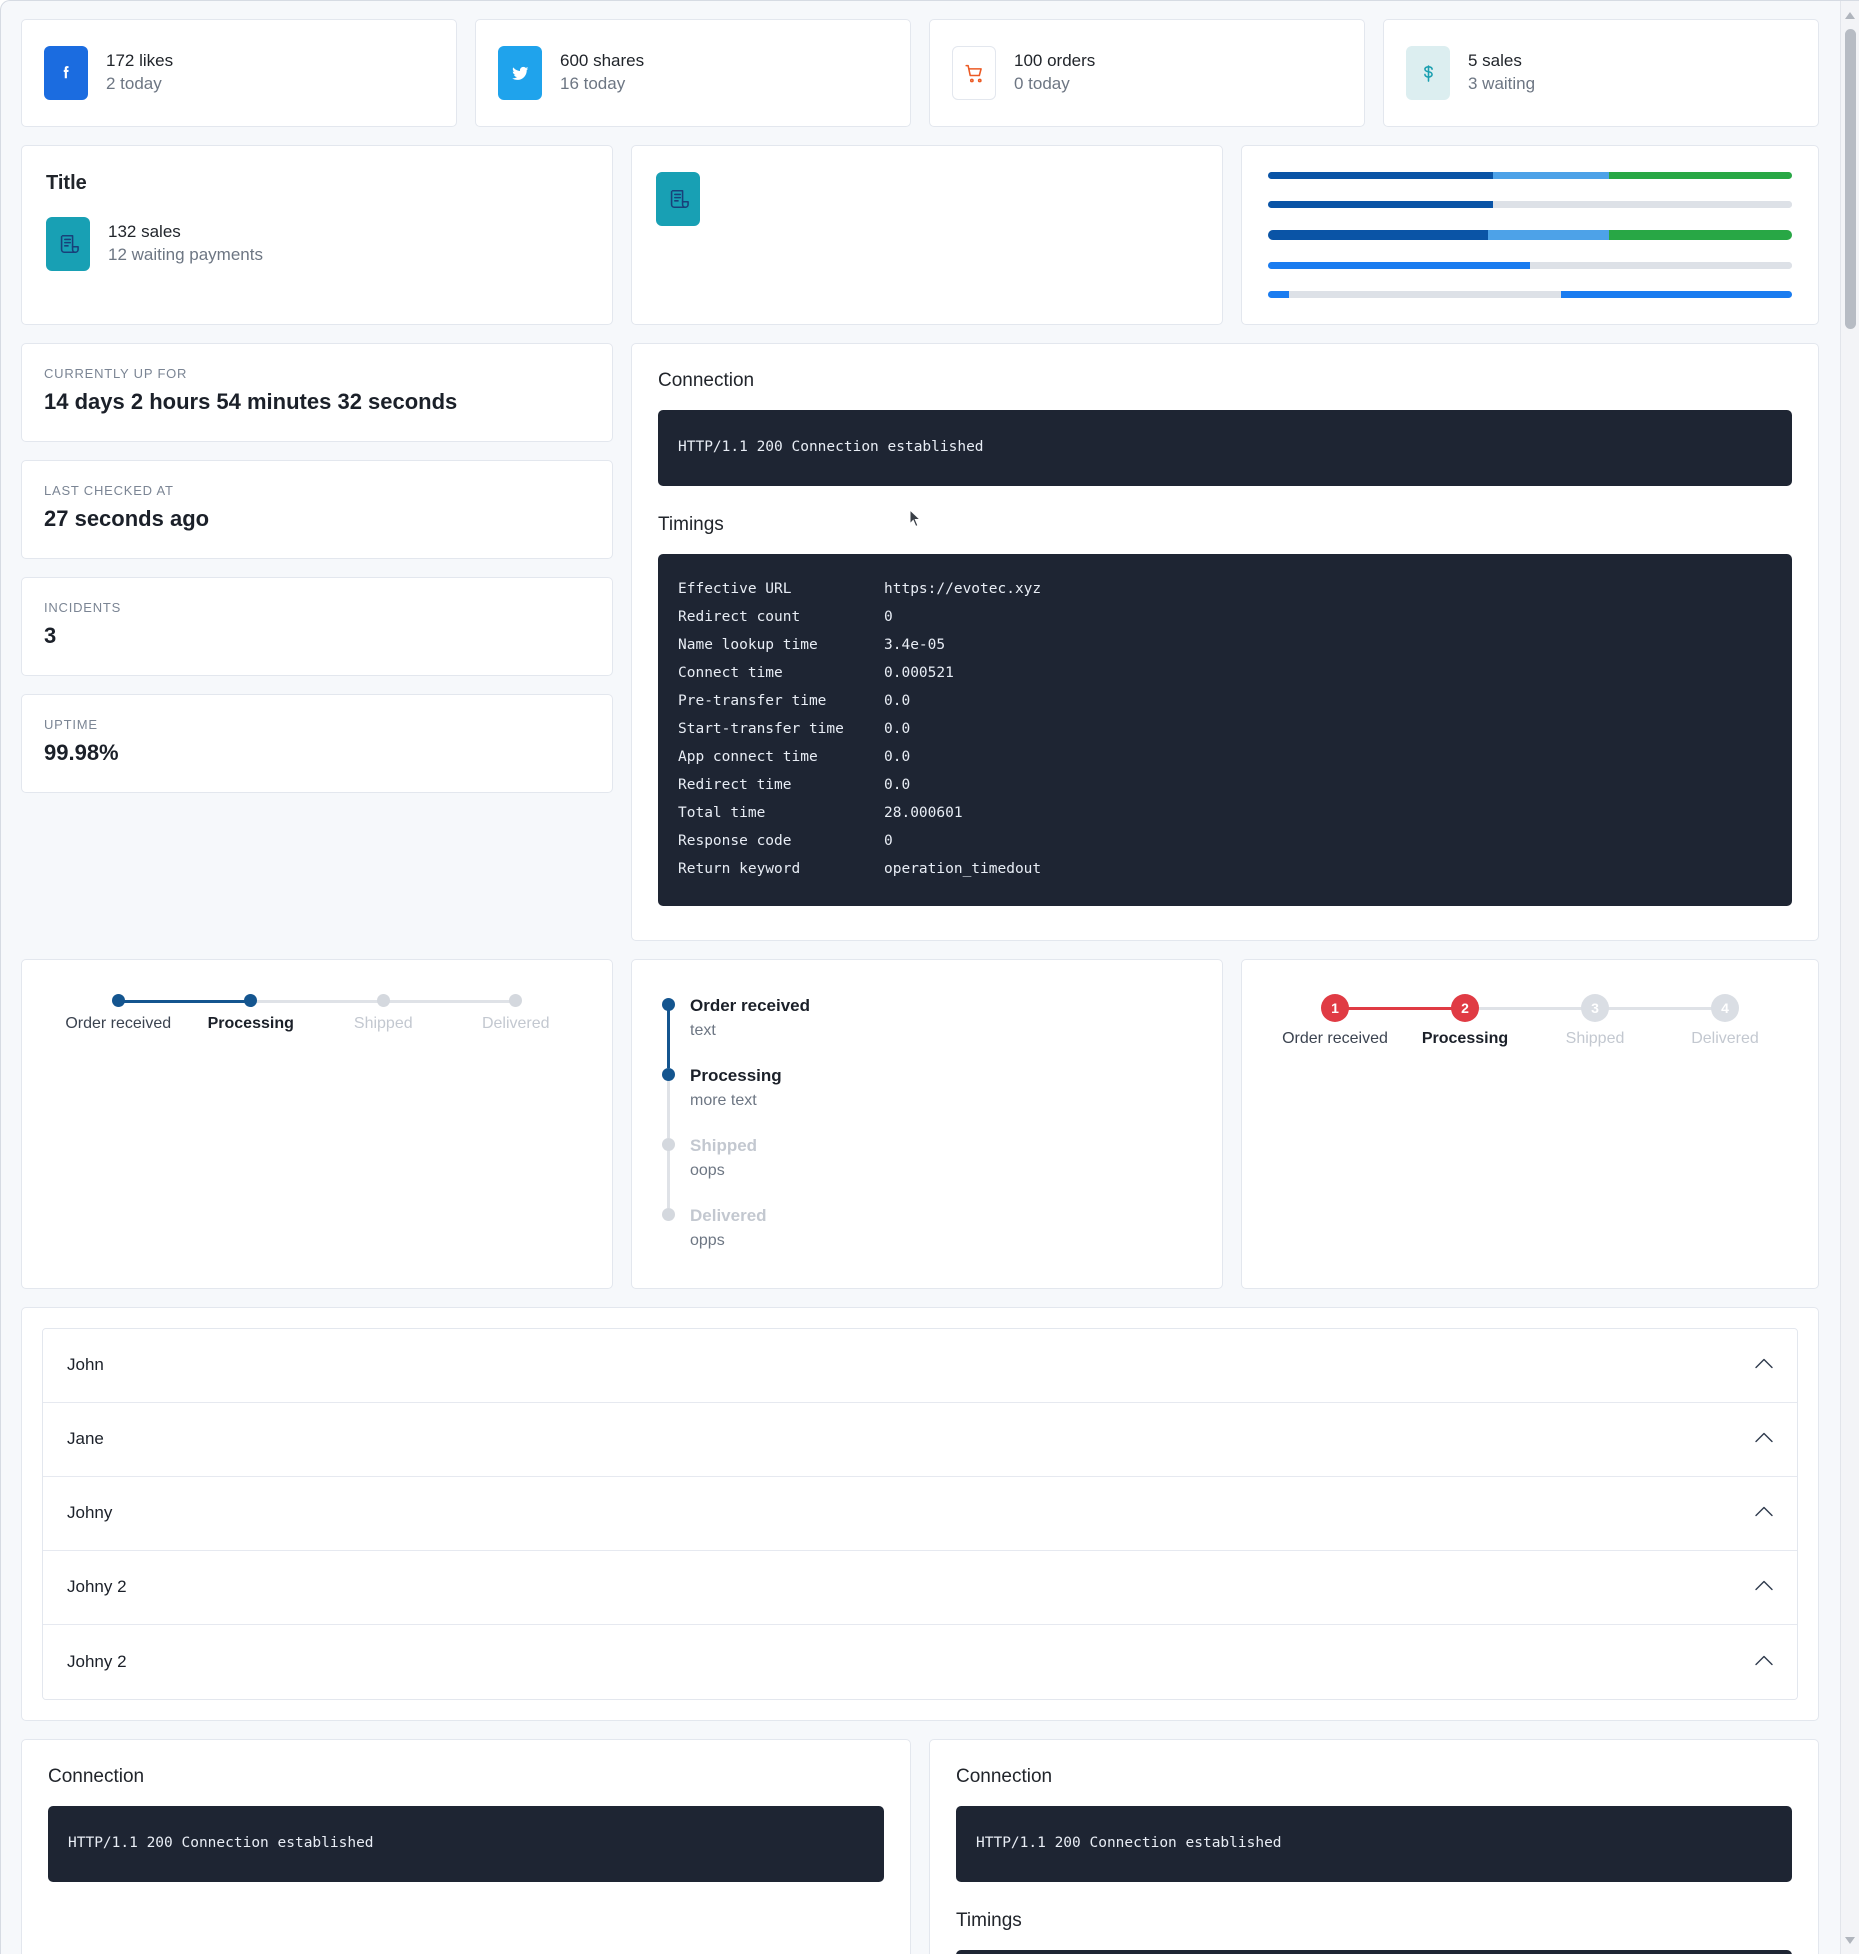  Describe the element at coordinates (1850, 179) in the screenshot. I see `scrollbar-thumb` at that location.